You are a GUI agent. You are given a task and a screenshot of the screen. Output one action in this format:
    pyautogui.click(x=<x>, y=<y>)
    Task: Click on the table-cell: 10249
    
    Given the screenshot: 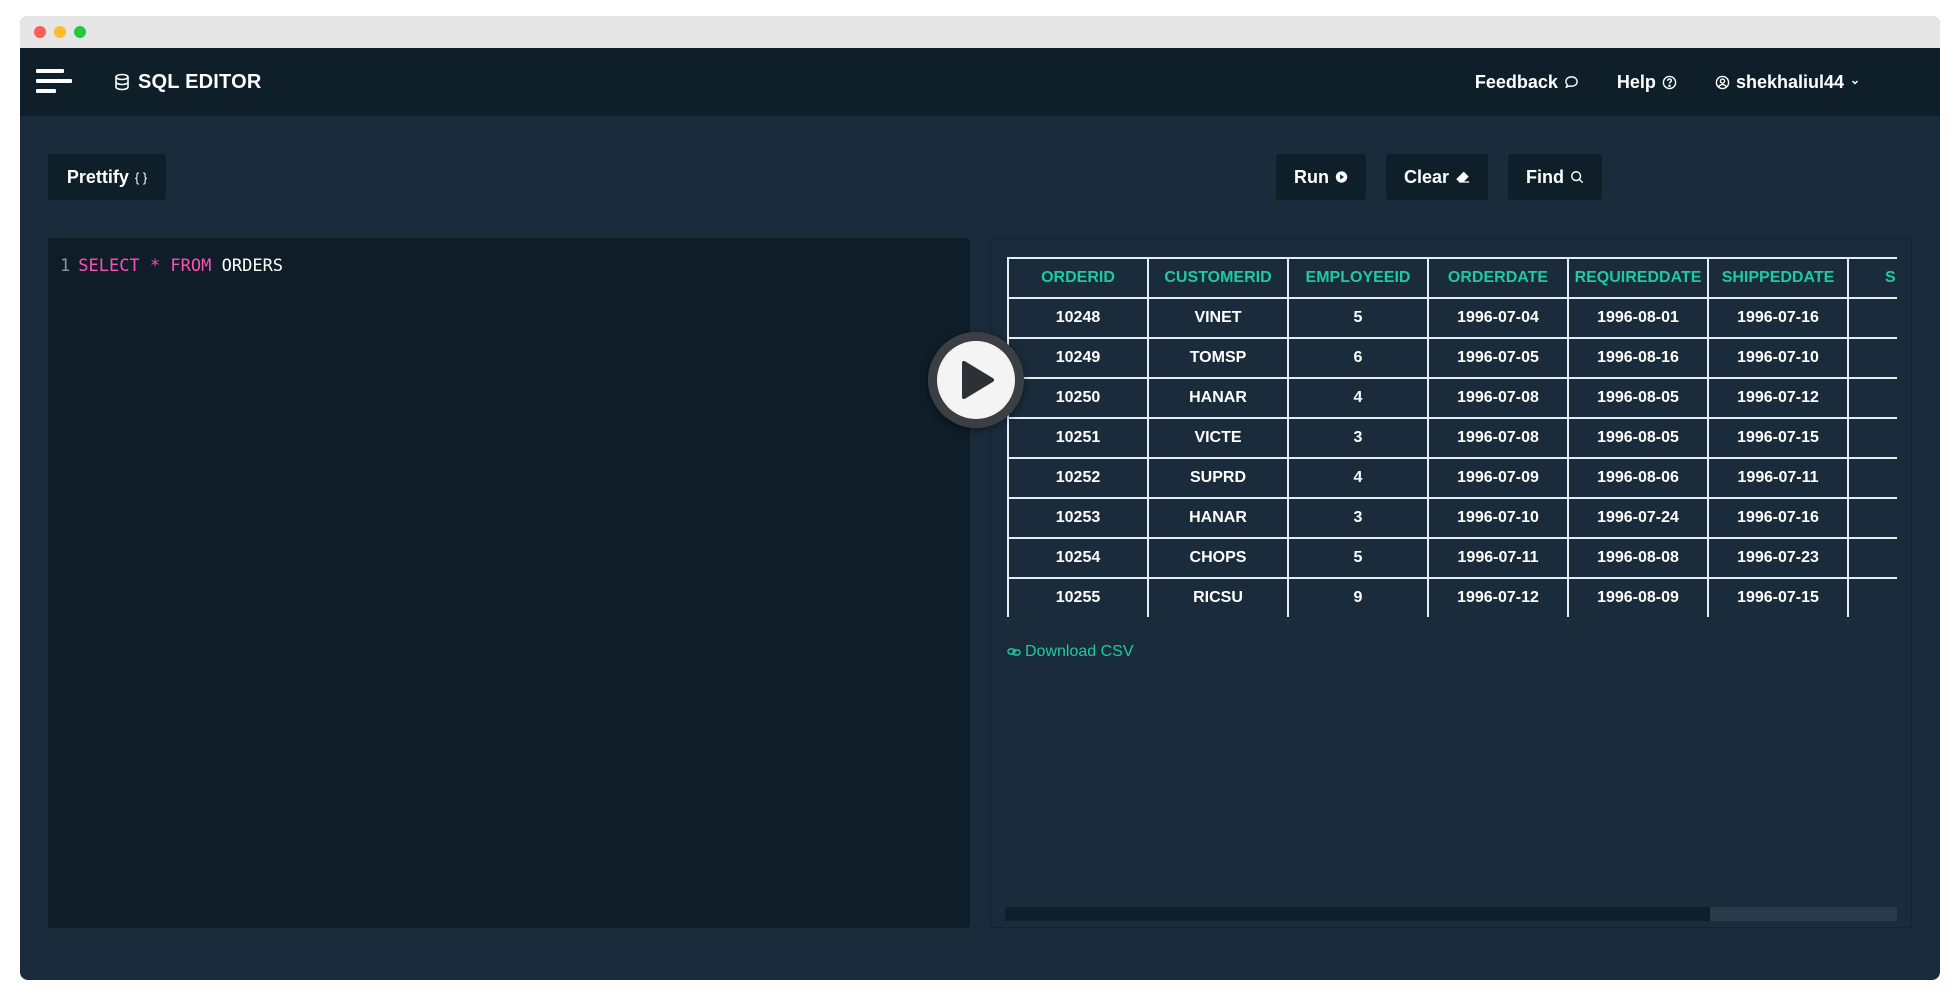 What is the action you would take?
    pyautogui.click(x=1078, y=358)
    